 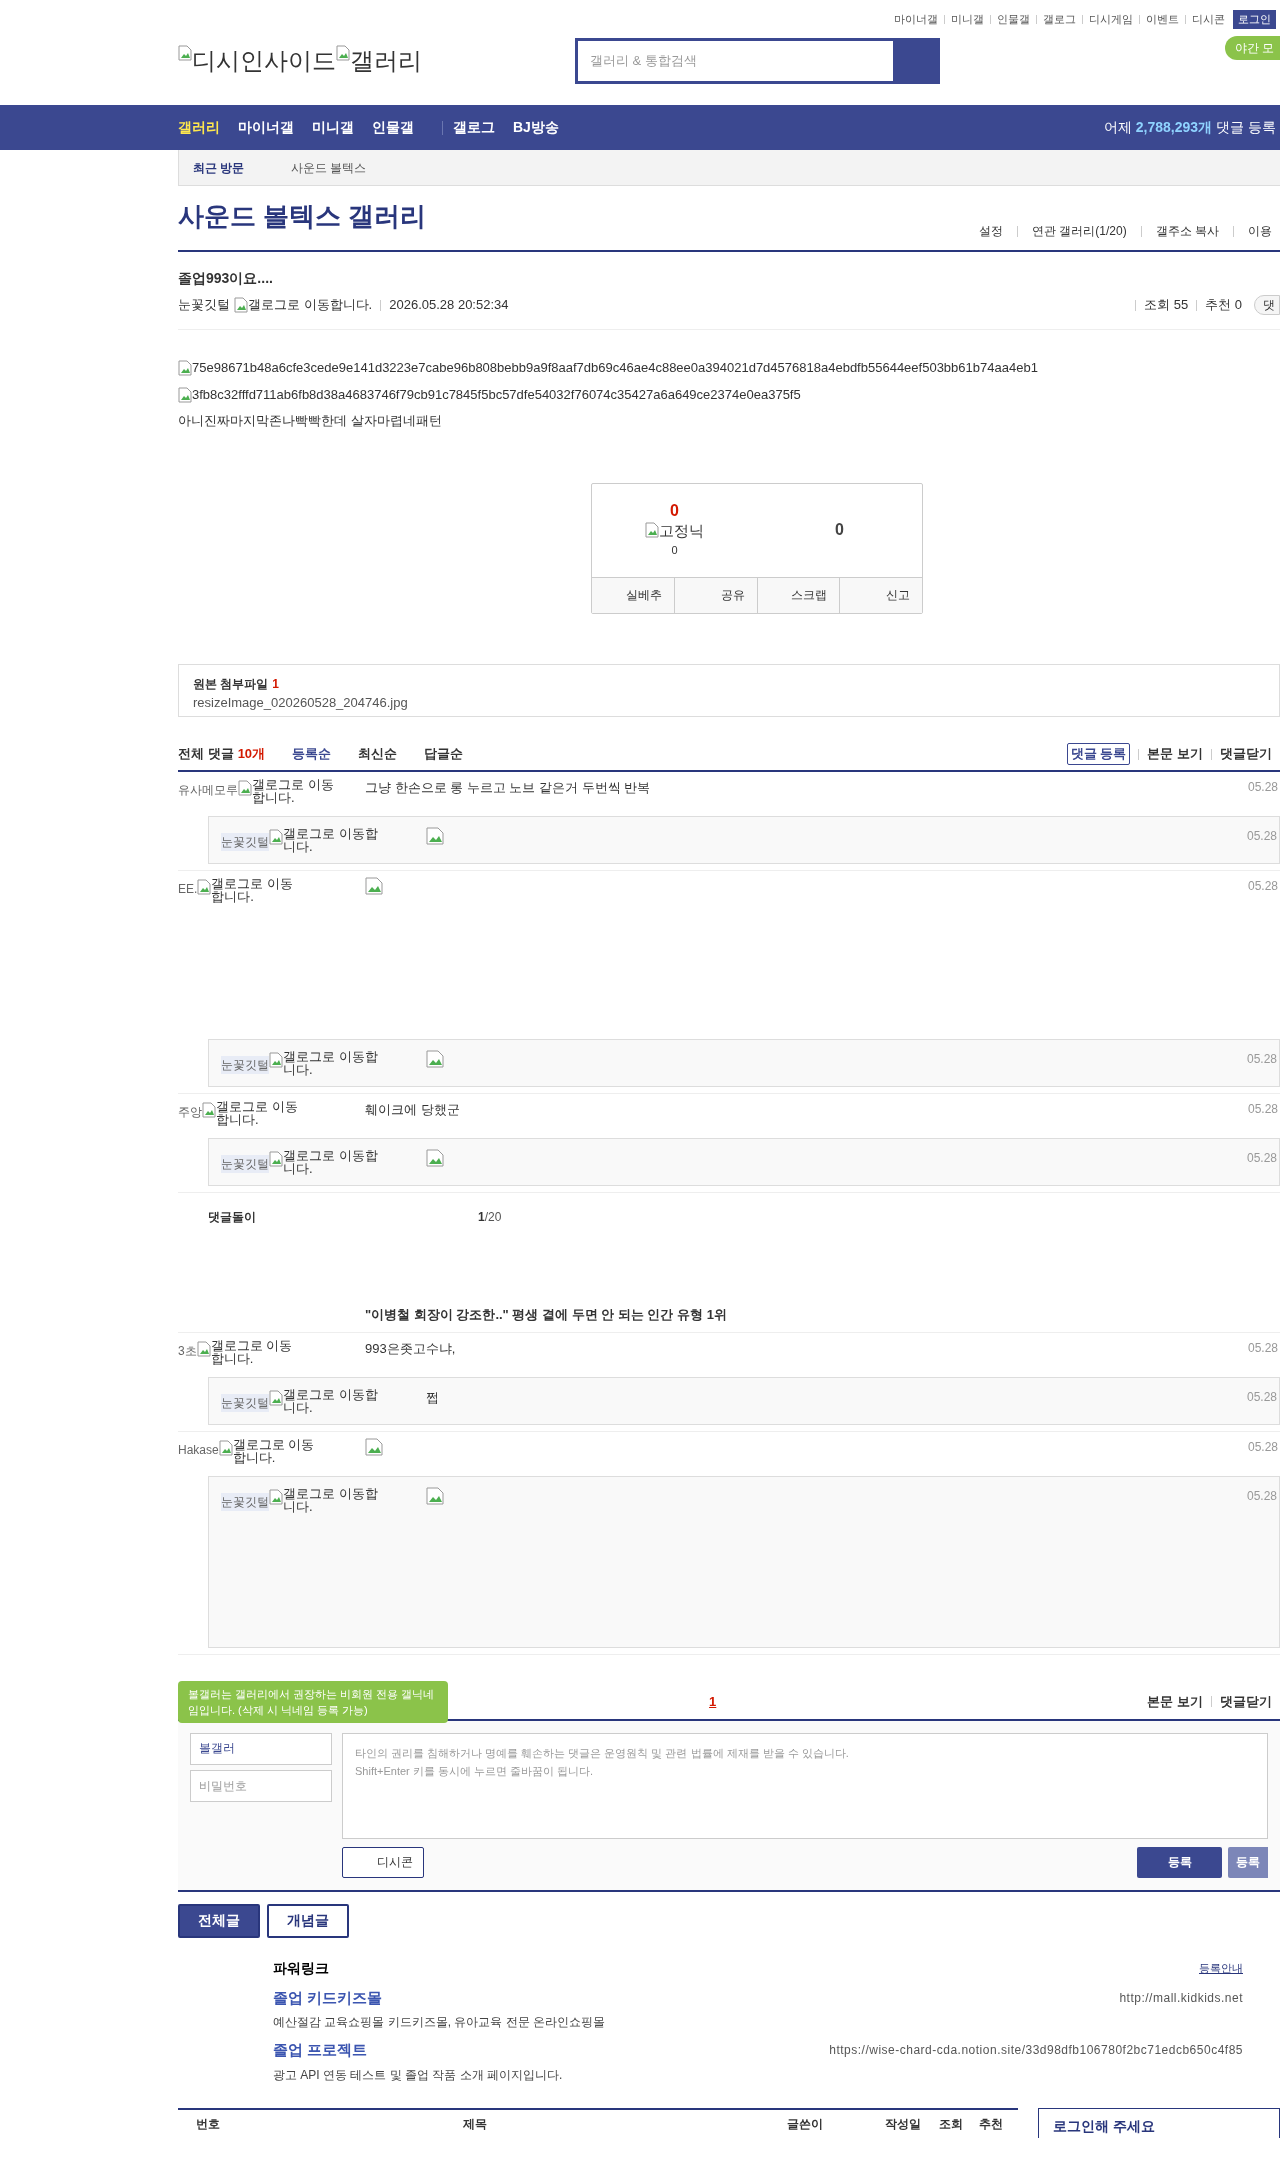 I want to click on gallery-menu-link: 연관 갤러리(1/20), so click(x=1079, y=231).